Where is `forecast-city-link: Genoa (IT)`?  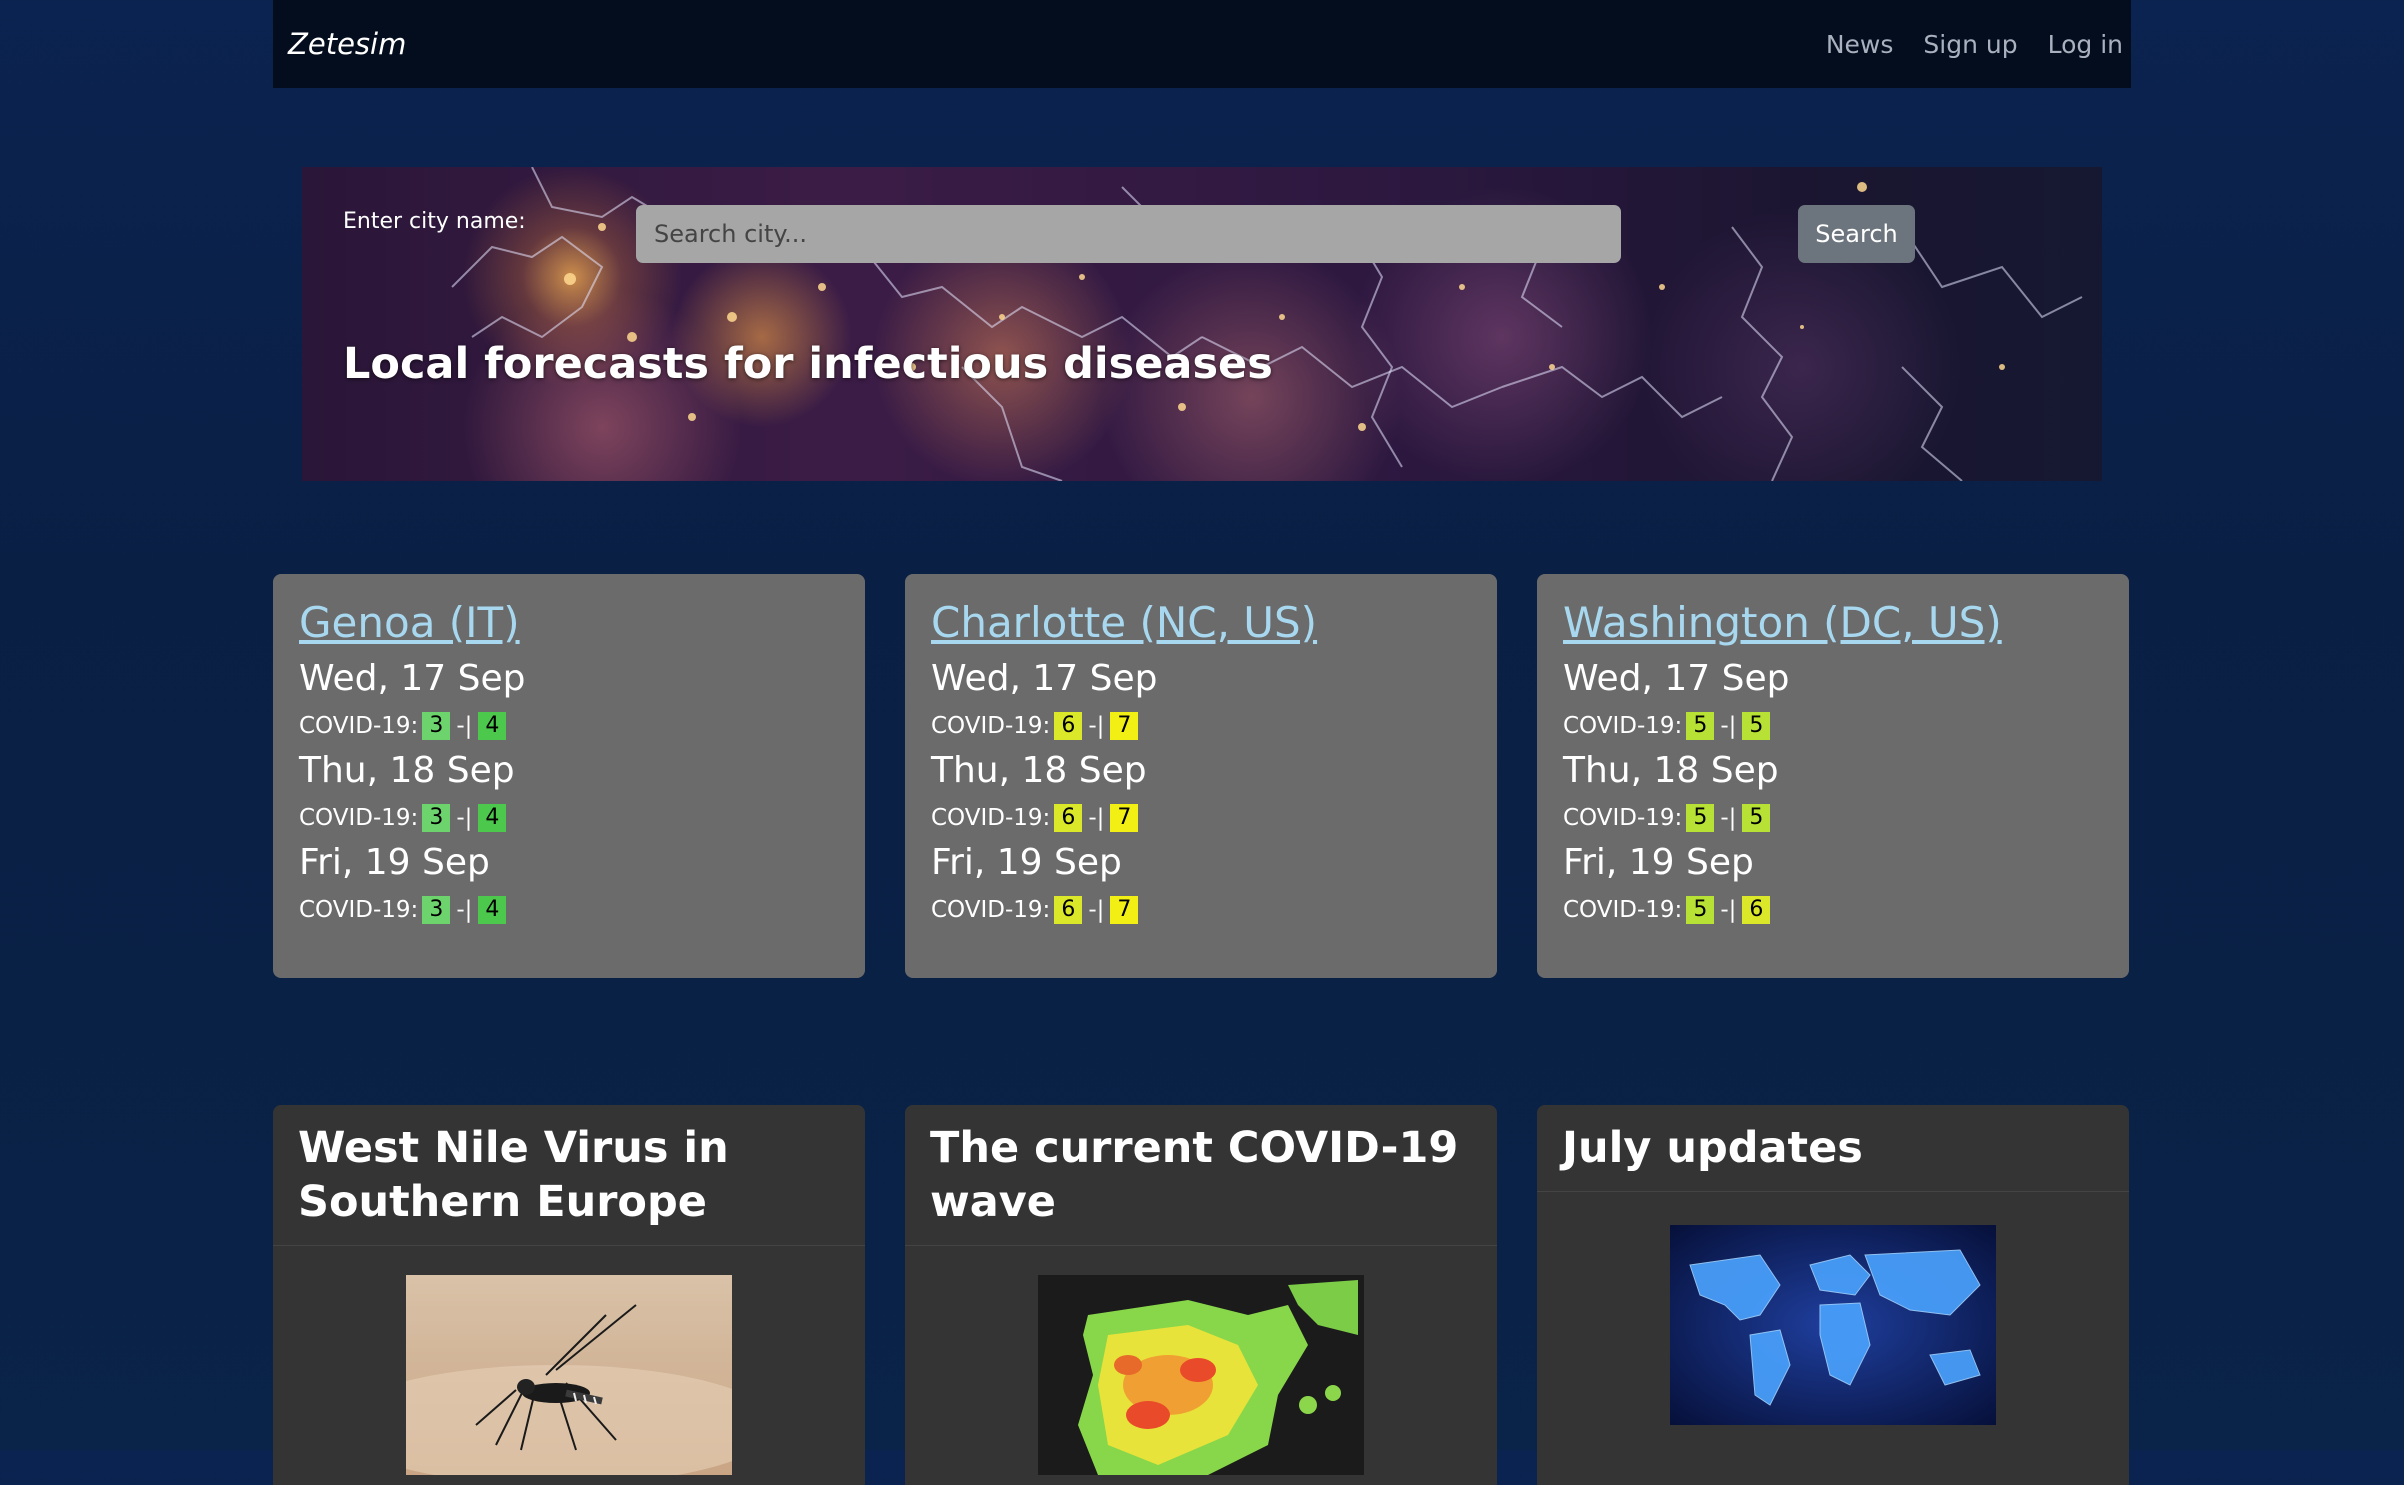
forecast-city-link: Genoa (IT) is located at coordinates (409, 622).